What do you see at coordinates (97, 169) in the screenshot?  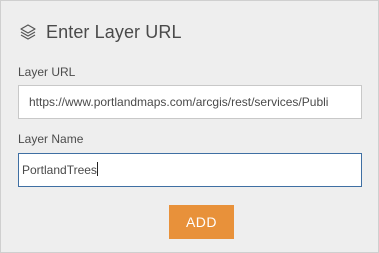 I see `text-caret` at bounding box center [97, 169].